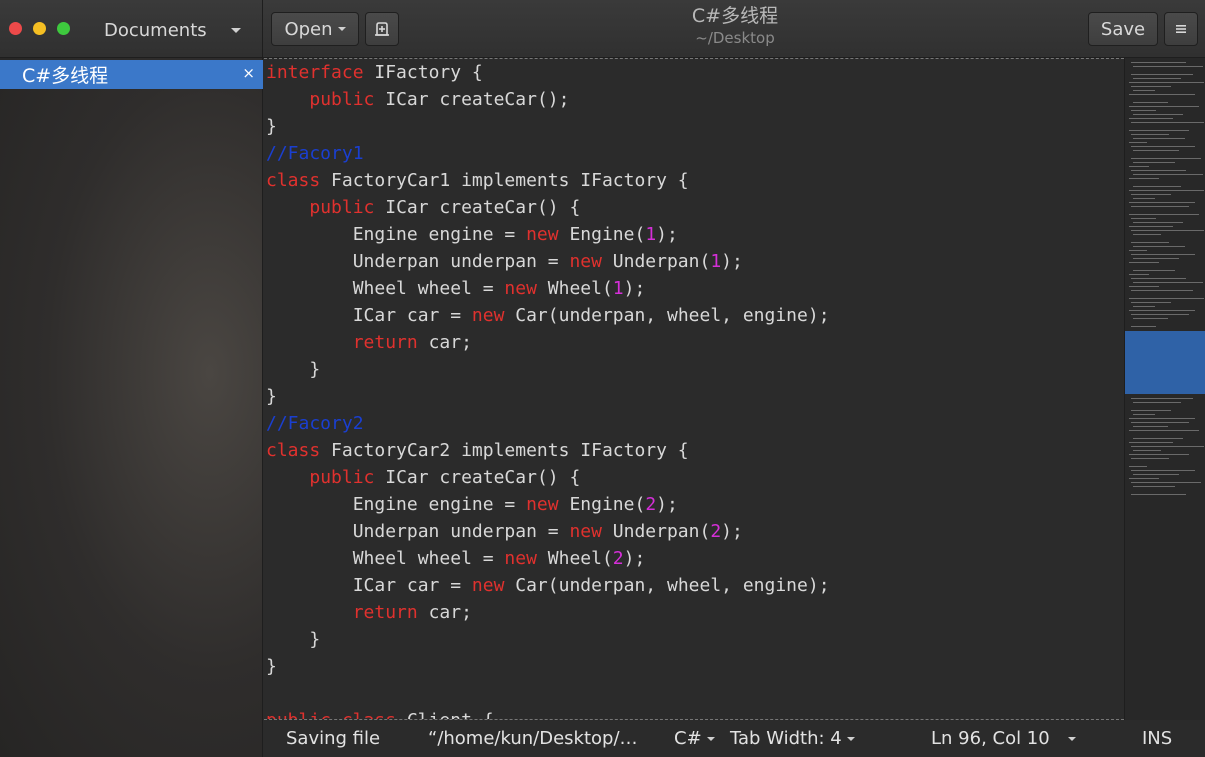 The width and height of the screenshot is (1205, 757). I want to click on menu-button, so click(1181, 29).